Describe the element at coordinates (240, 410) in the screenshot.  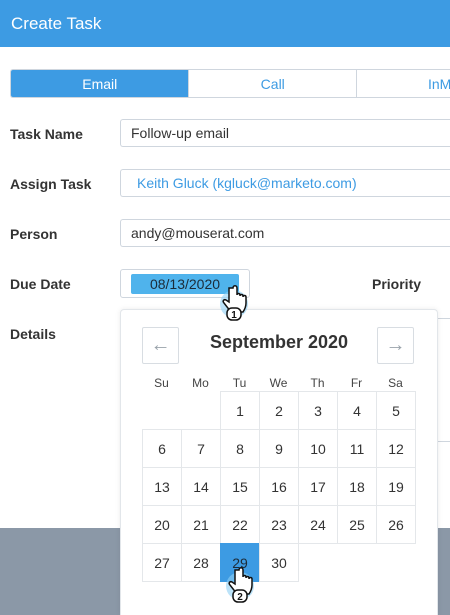
I see `calendar-day: 1` at that location.